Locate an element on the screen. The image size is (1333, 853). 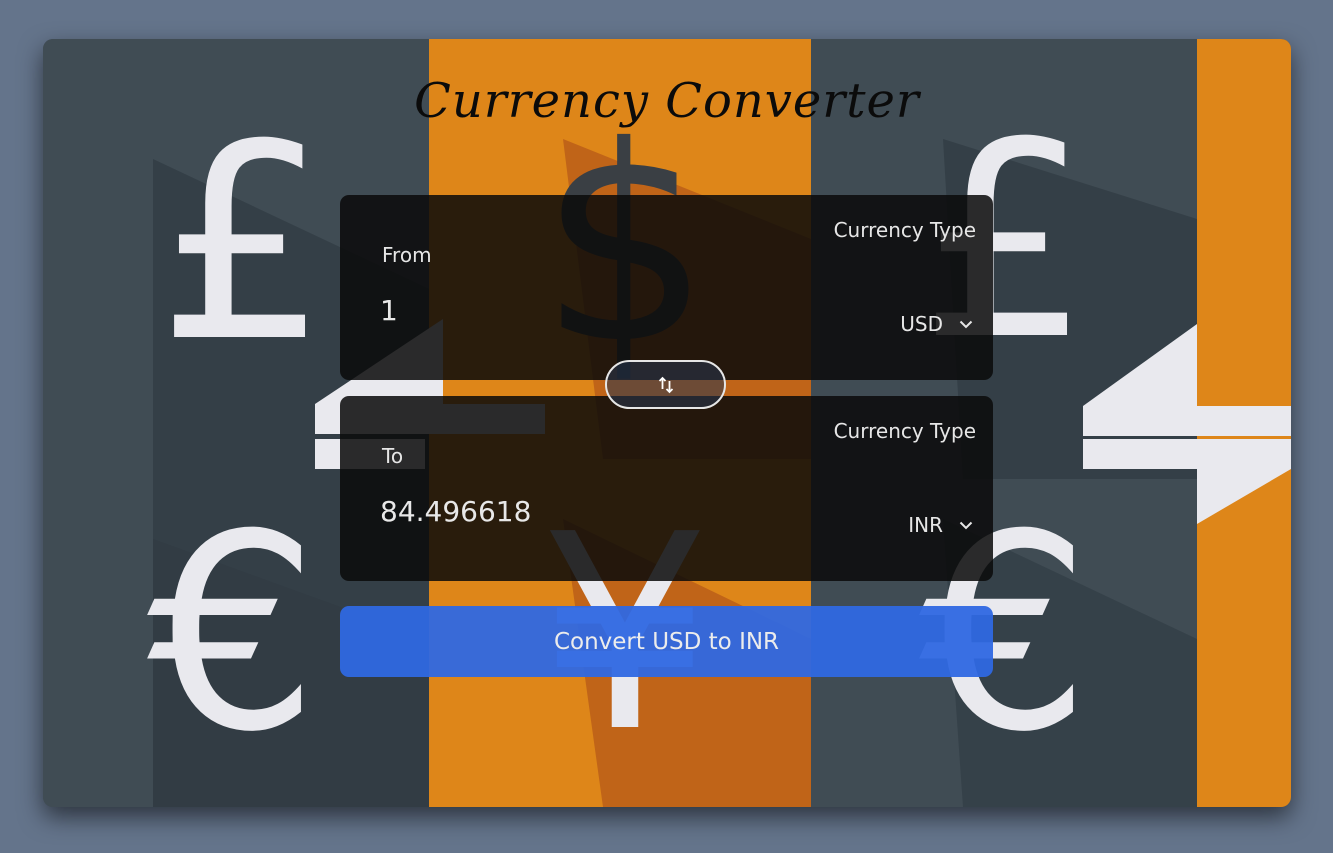
to-label: To is located at coordinates (393, 456).